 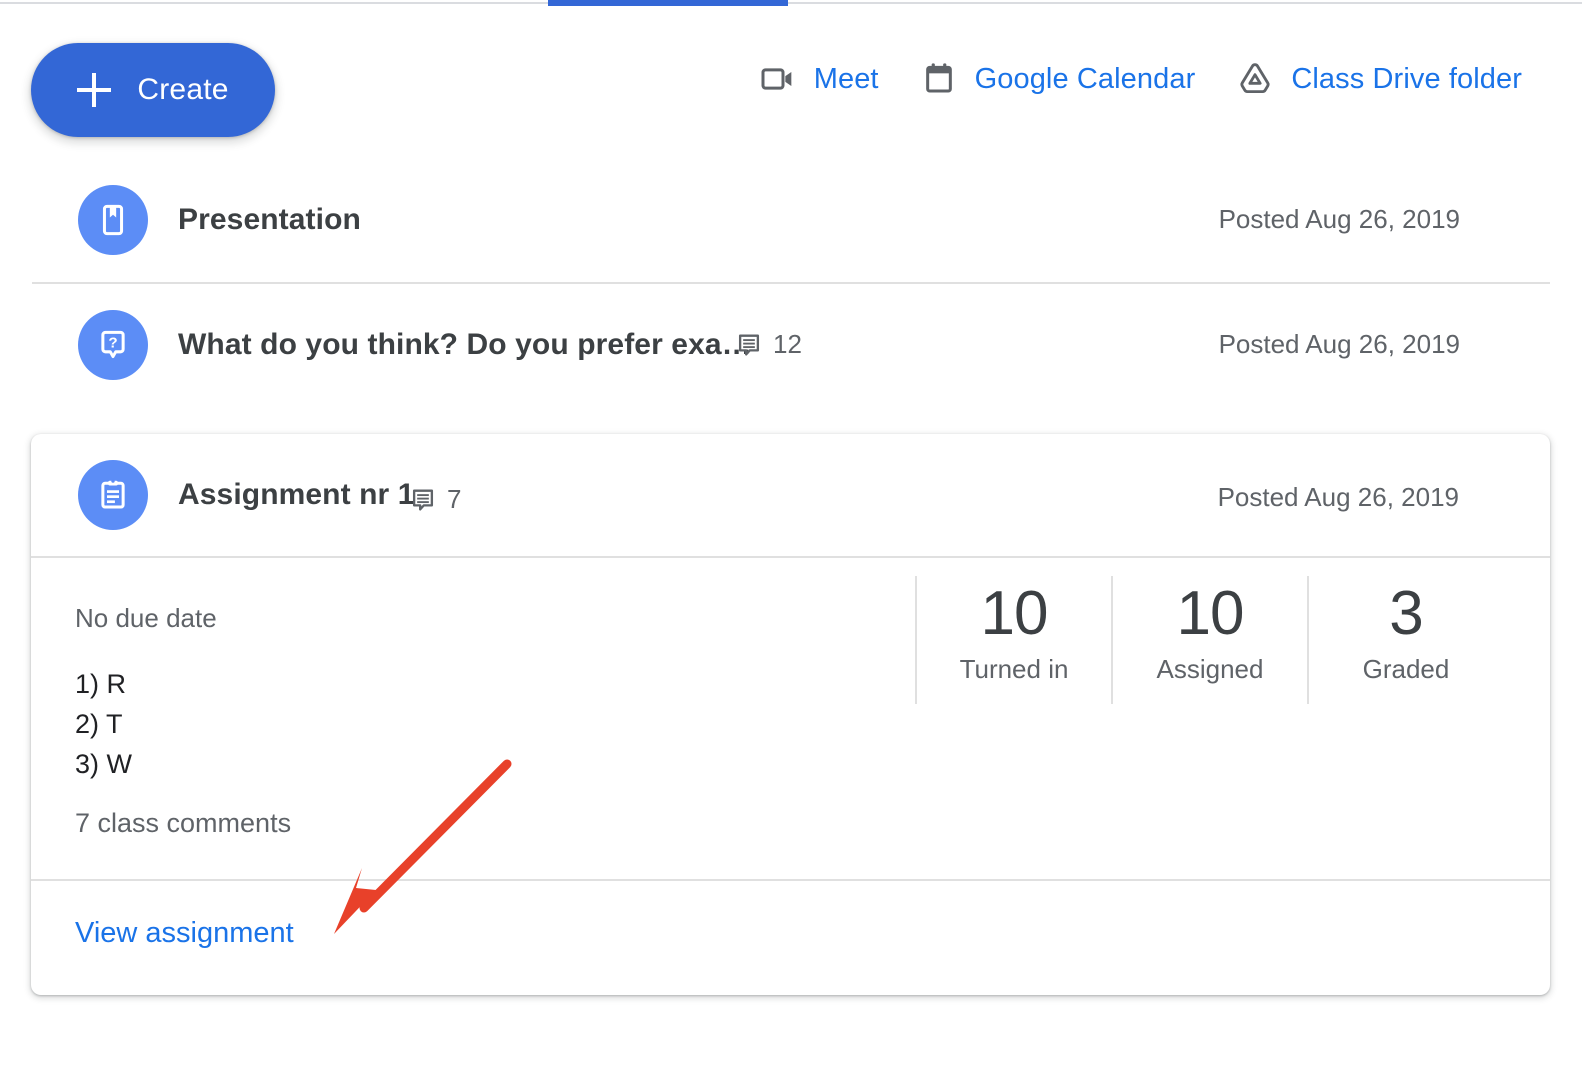 I want to click on header-links: Meet Google Calendar Class Drive folder, so click(x=1140, y=79).